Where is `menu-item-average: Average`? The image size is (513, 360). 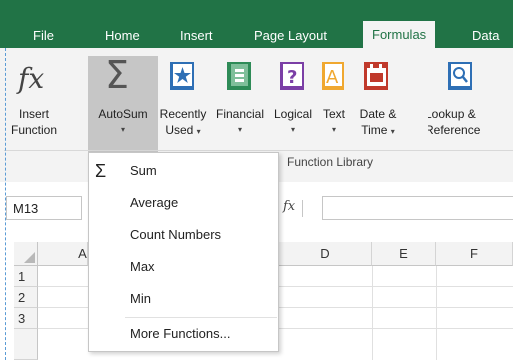
menu-item-average: Average is located at coordinates (183, 203).